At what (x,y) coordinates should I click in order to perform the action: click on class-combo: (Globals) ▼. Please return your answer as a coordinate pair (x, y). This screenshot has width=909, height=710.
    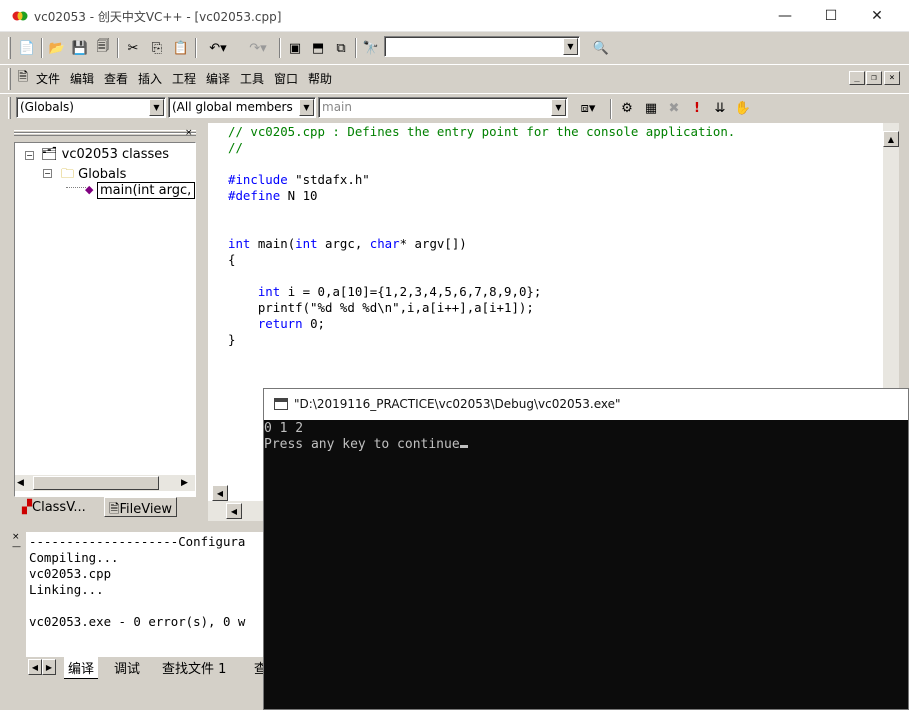
    Looking at the image, I should click on (91, 107).